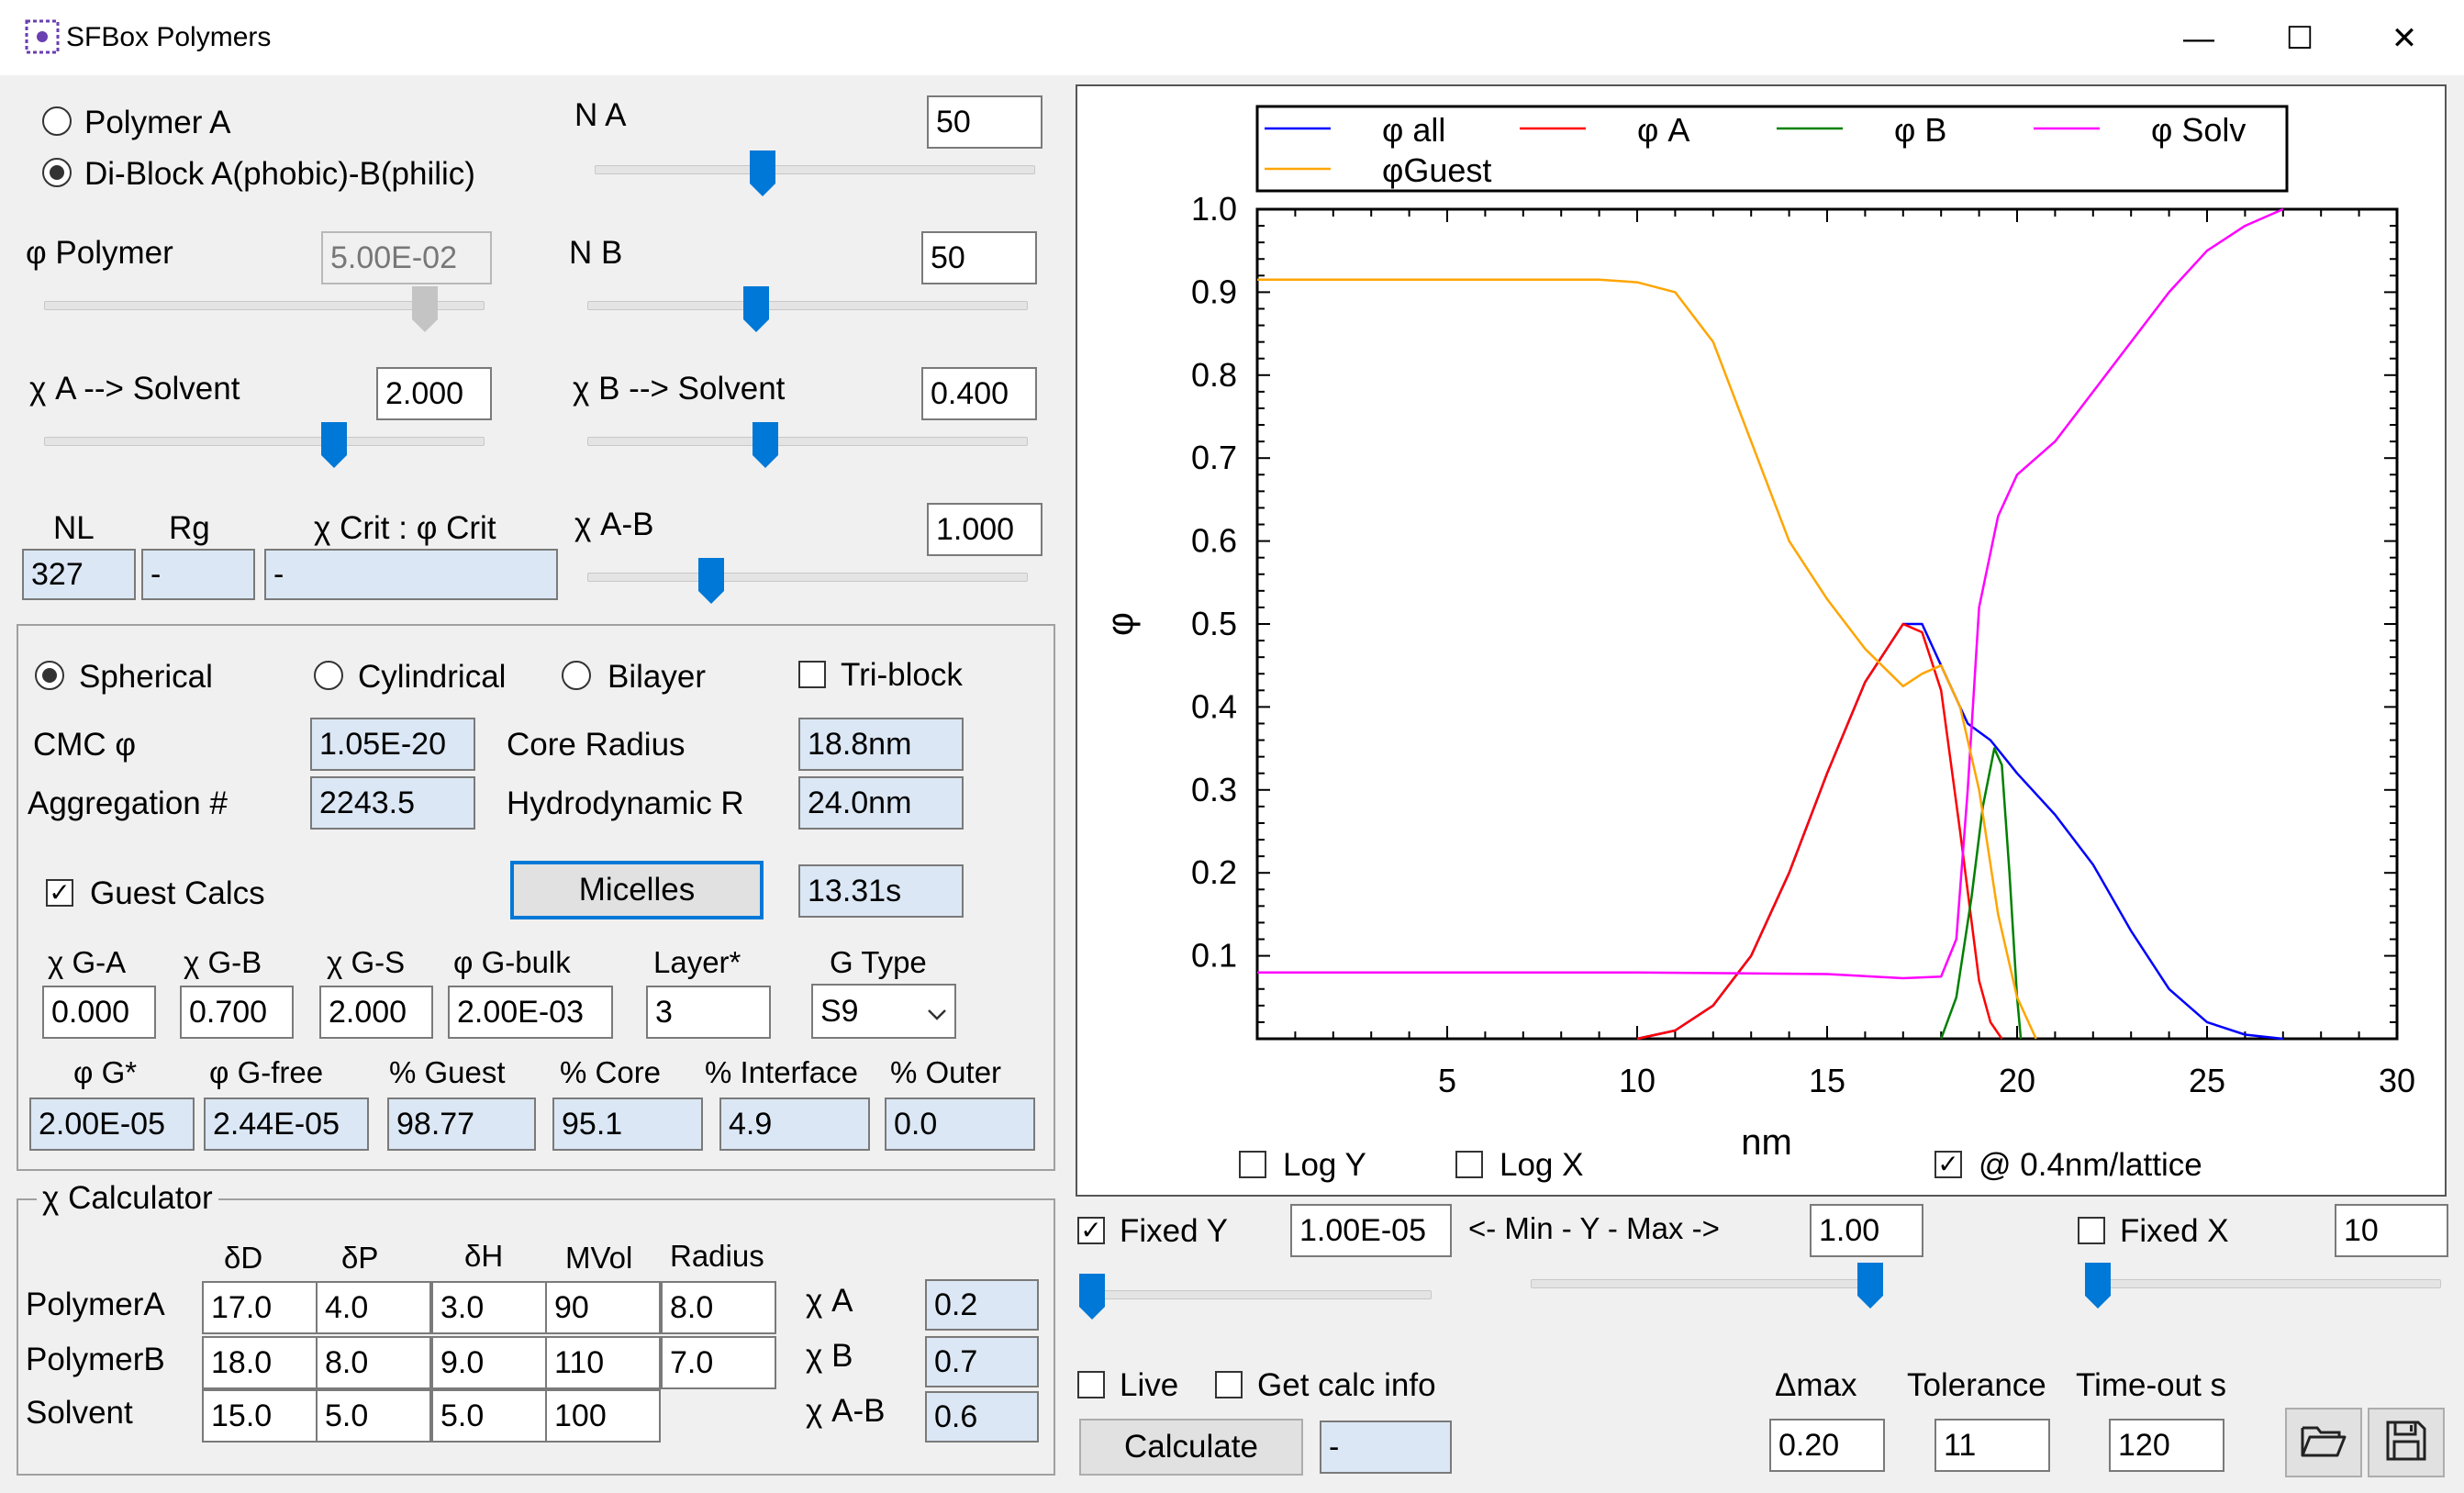  I want to click on log-y-checkbox, so click(1253, 1164).